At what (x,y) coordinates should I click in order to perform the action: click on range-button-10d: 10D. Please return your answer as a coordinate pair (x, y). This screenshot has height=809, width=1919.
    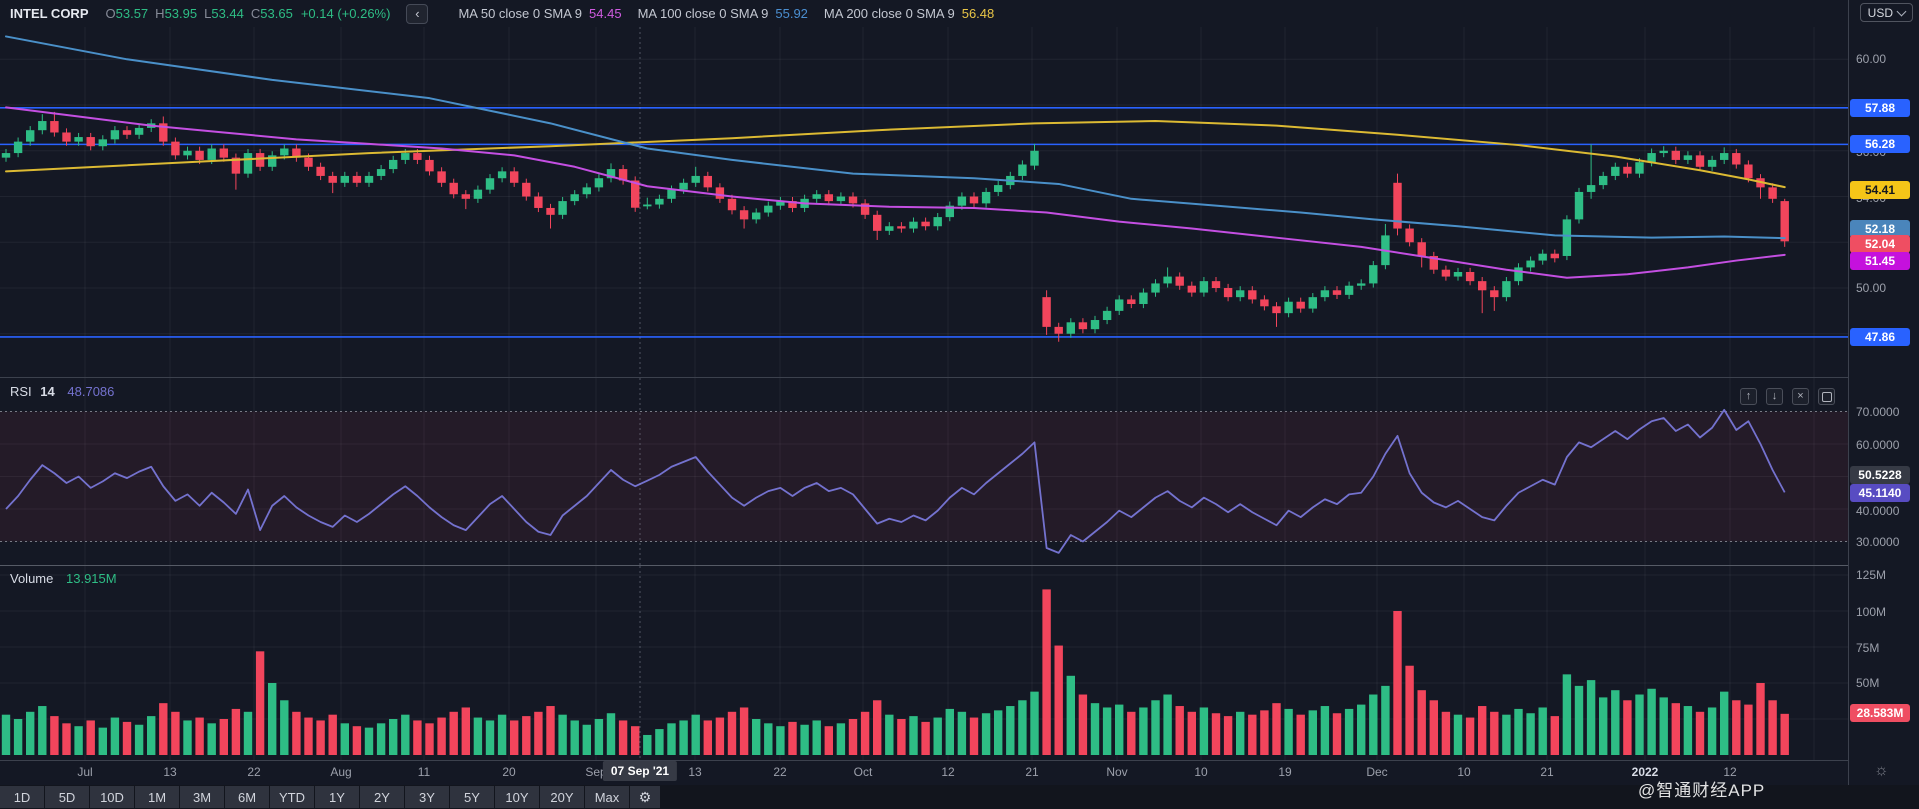
    Looking at the image, I should click on (112, 797).